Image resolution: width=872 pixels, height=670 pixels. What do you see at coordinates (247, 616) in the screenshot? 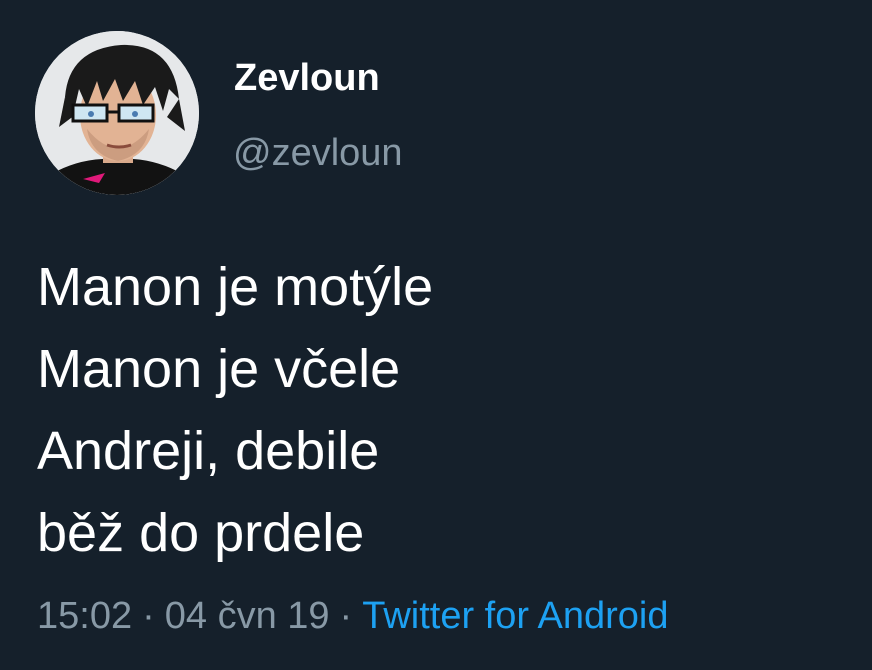
I see `tweet-date: 04 čvn 19` at bounding box center [247, 616].